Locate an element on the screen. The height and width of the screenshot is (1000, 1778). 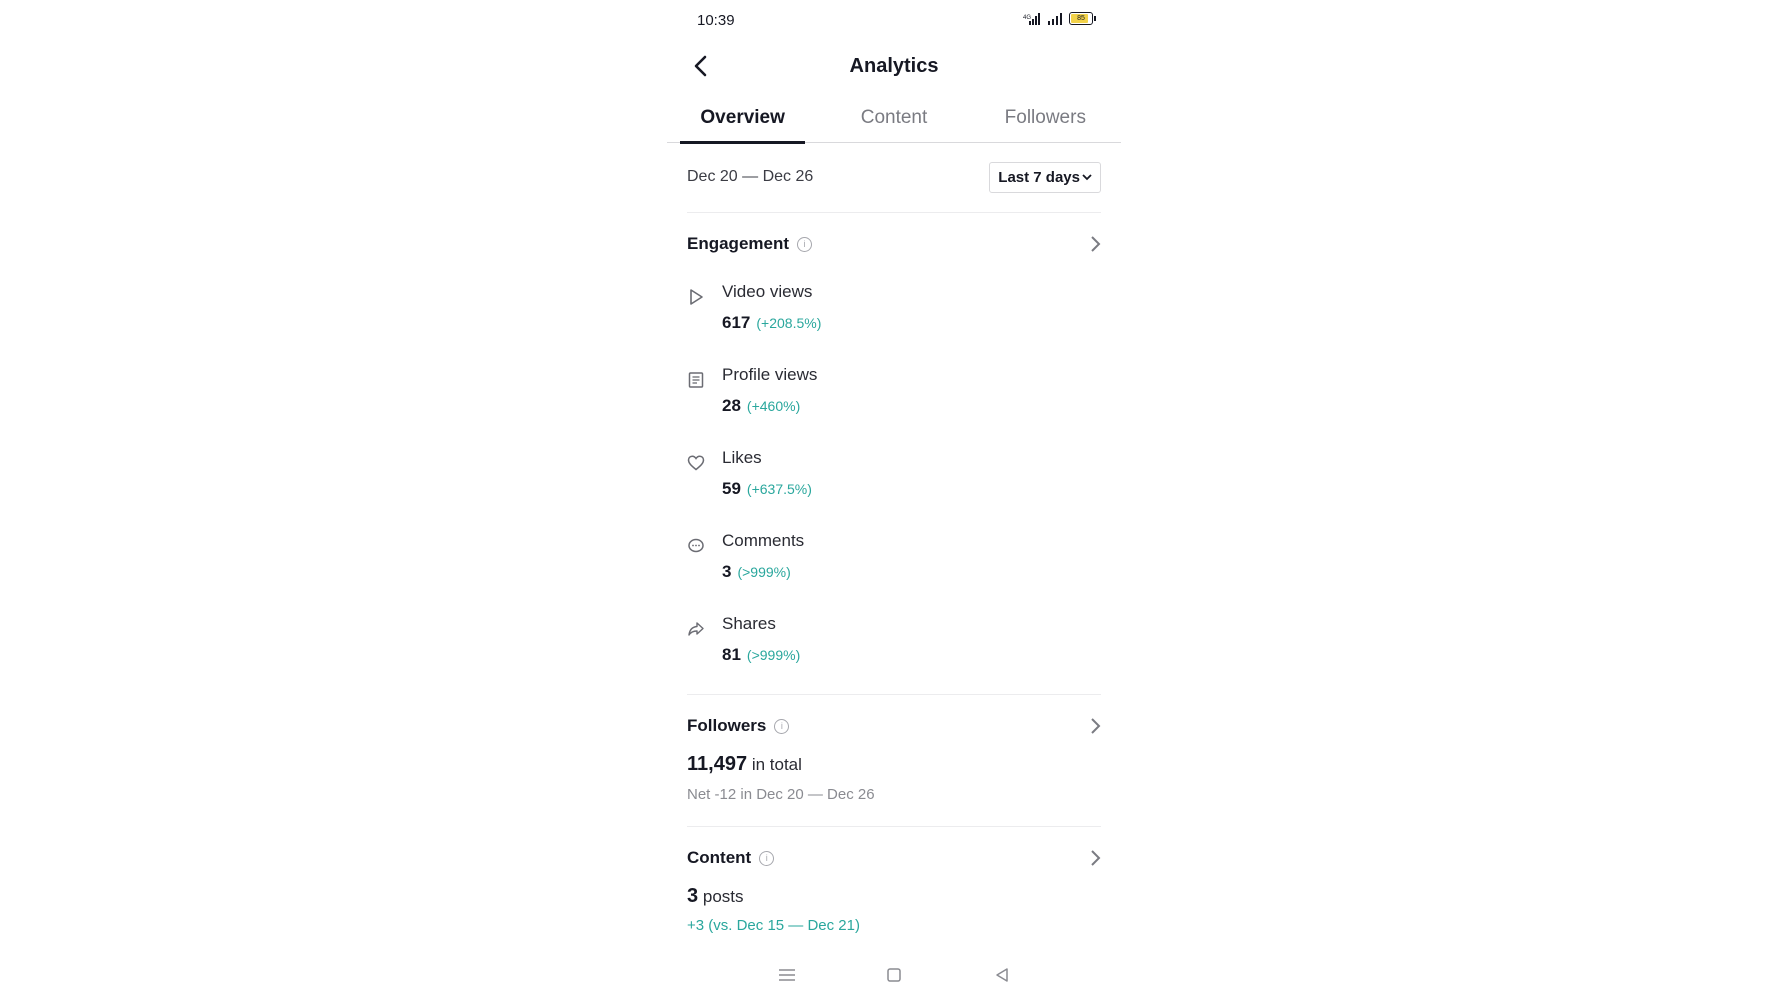
tab-bar: Overview Content Followers is located at coordinates (894, 120).